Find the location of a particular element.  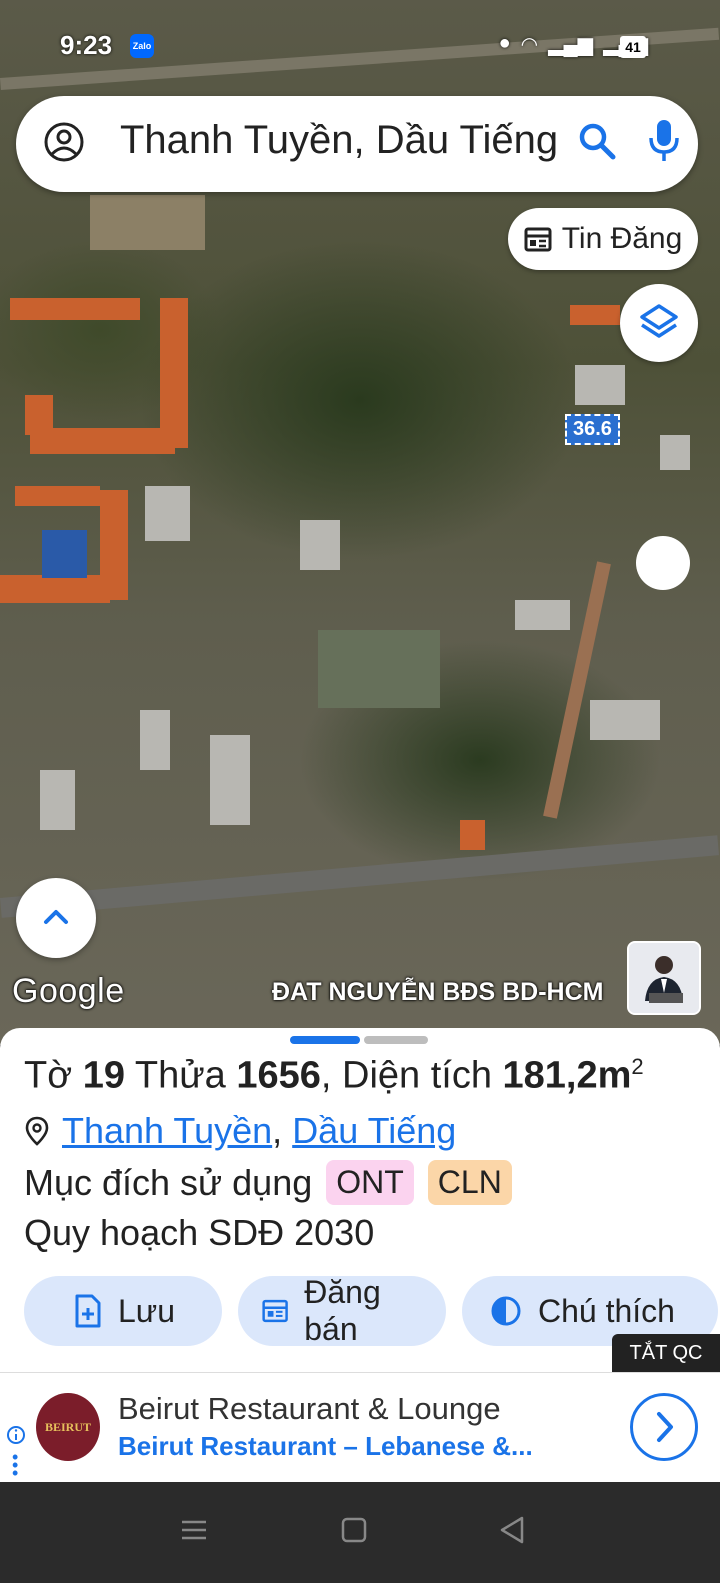

wifi-icon: ◠ is located at coordinates (529, 45).